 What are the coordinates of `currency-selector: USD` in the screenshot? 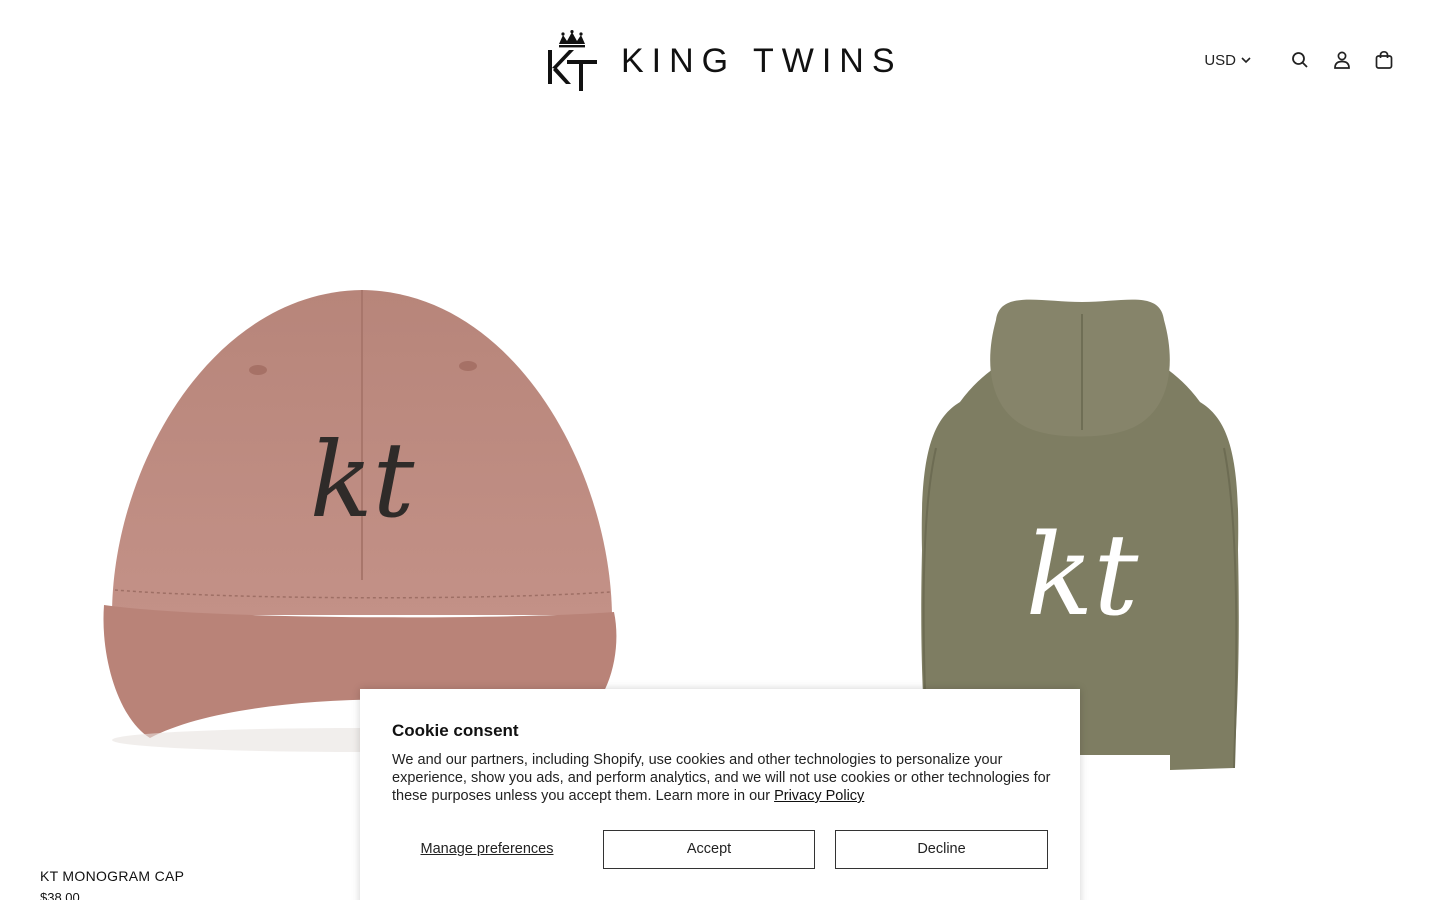 It's located at (1228, 60).